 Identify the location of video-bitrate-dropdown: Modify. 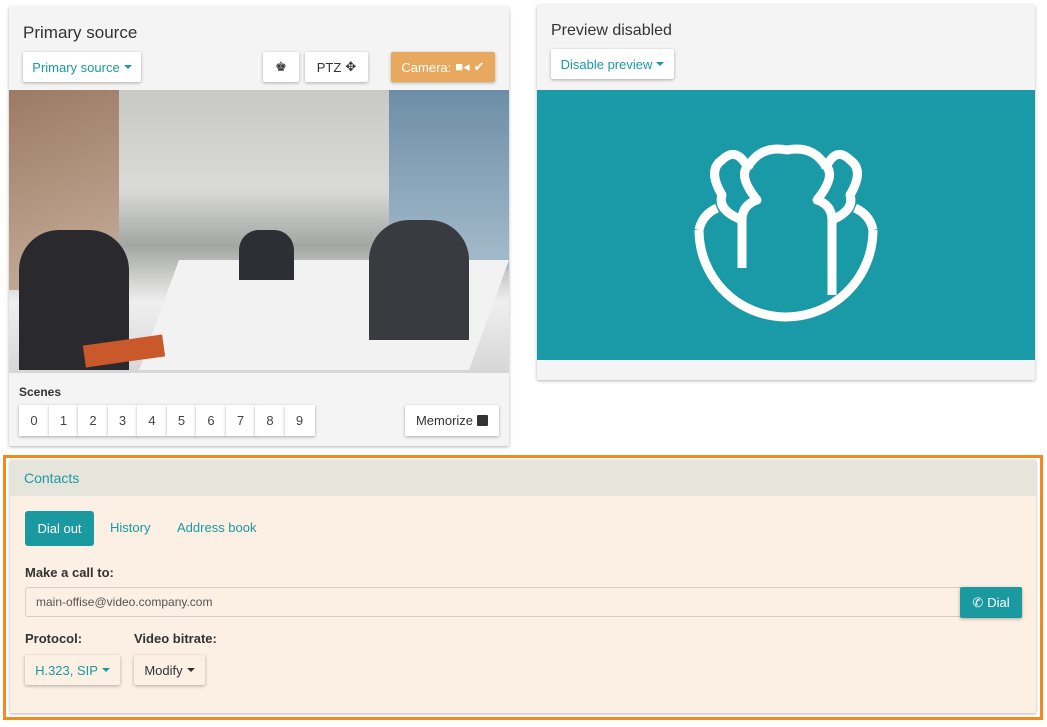
(169, 670).